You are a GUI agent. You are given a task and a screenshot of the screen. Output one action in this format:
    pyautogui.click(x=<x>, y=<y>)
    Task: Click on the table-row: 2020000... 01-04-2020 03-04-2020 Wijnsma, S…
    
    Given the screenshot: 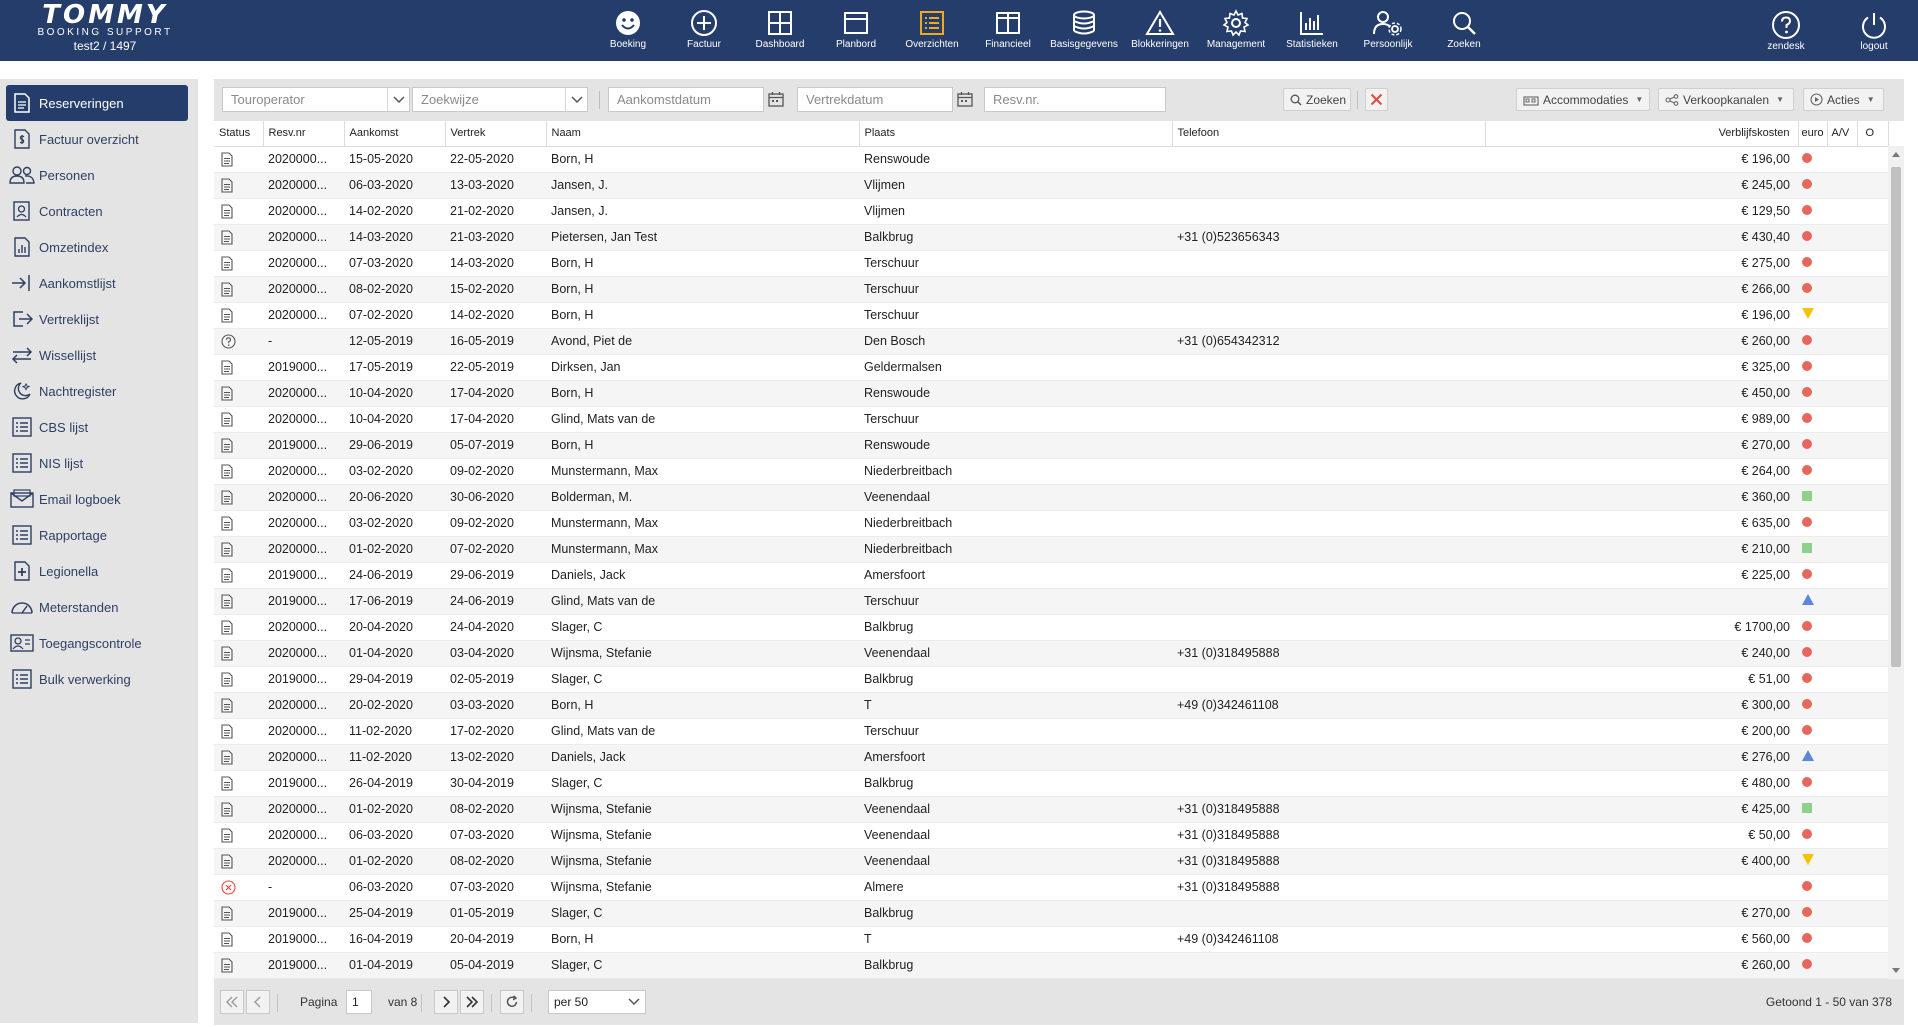 What is the action you would take?
    pyautogui.click(x=1051, y=653)
    